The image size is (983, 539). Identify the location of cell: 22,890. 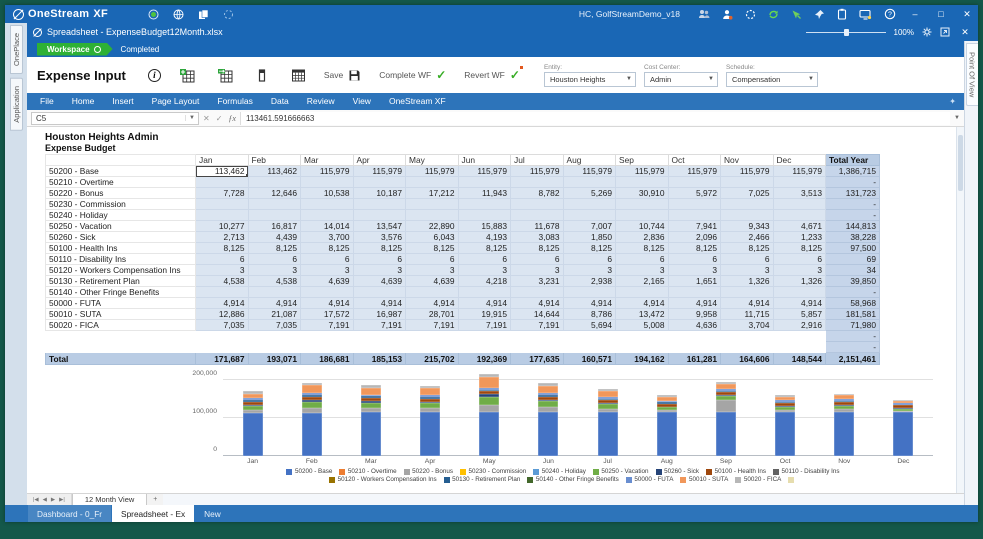
(432, 226).